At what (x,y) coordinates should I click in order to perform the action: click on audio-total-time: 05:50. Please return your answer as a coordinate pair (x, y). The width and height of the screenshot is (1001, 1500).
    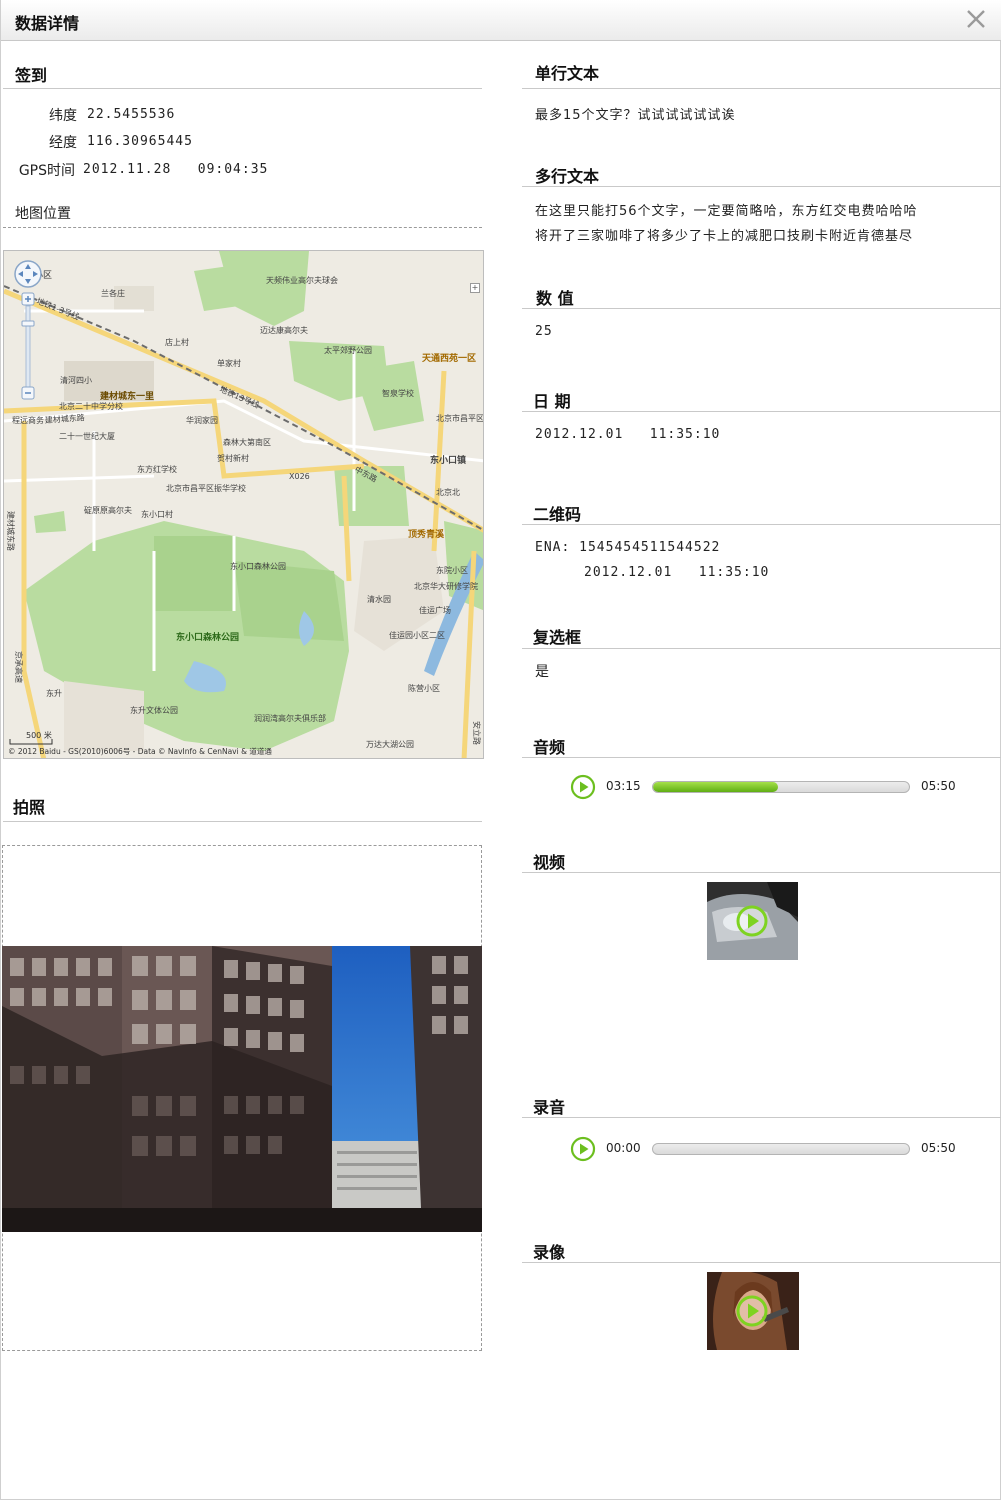
    Looking at the image, I should click on (938, 786).